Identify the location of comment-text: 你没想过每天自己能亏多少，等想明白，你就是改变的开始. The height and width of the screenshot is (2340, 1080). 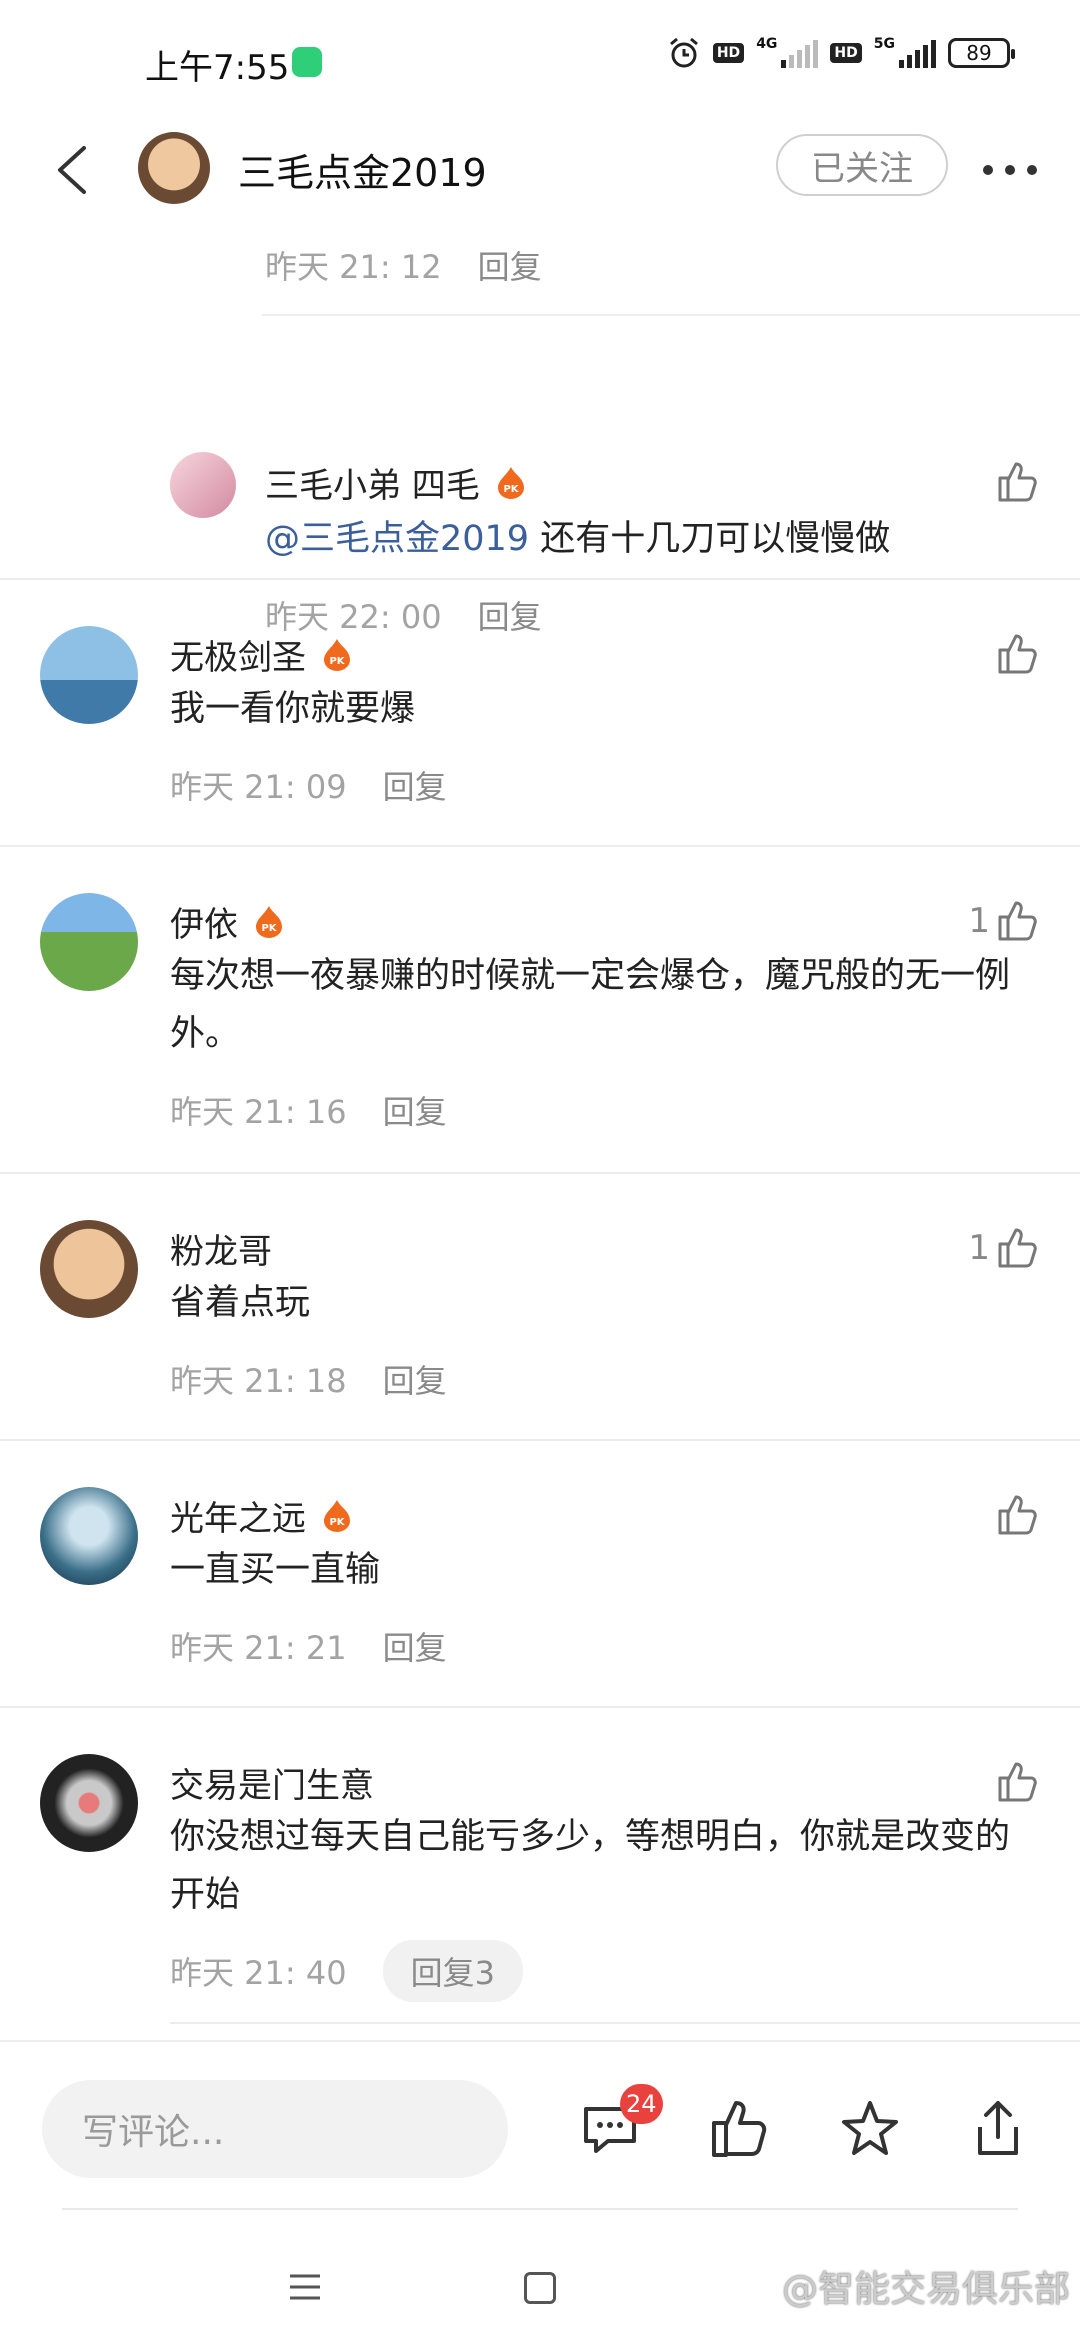
(590, 1866).